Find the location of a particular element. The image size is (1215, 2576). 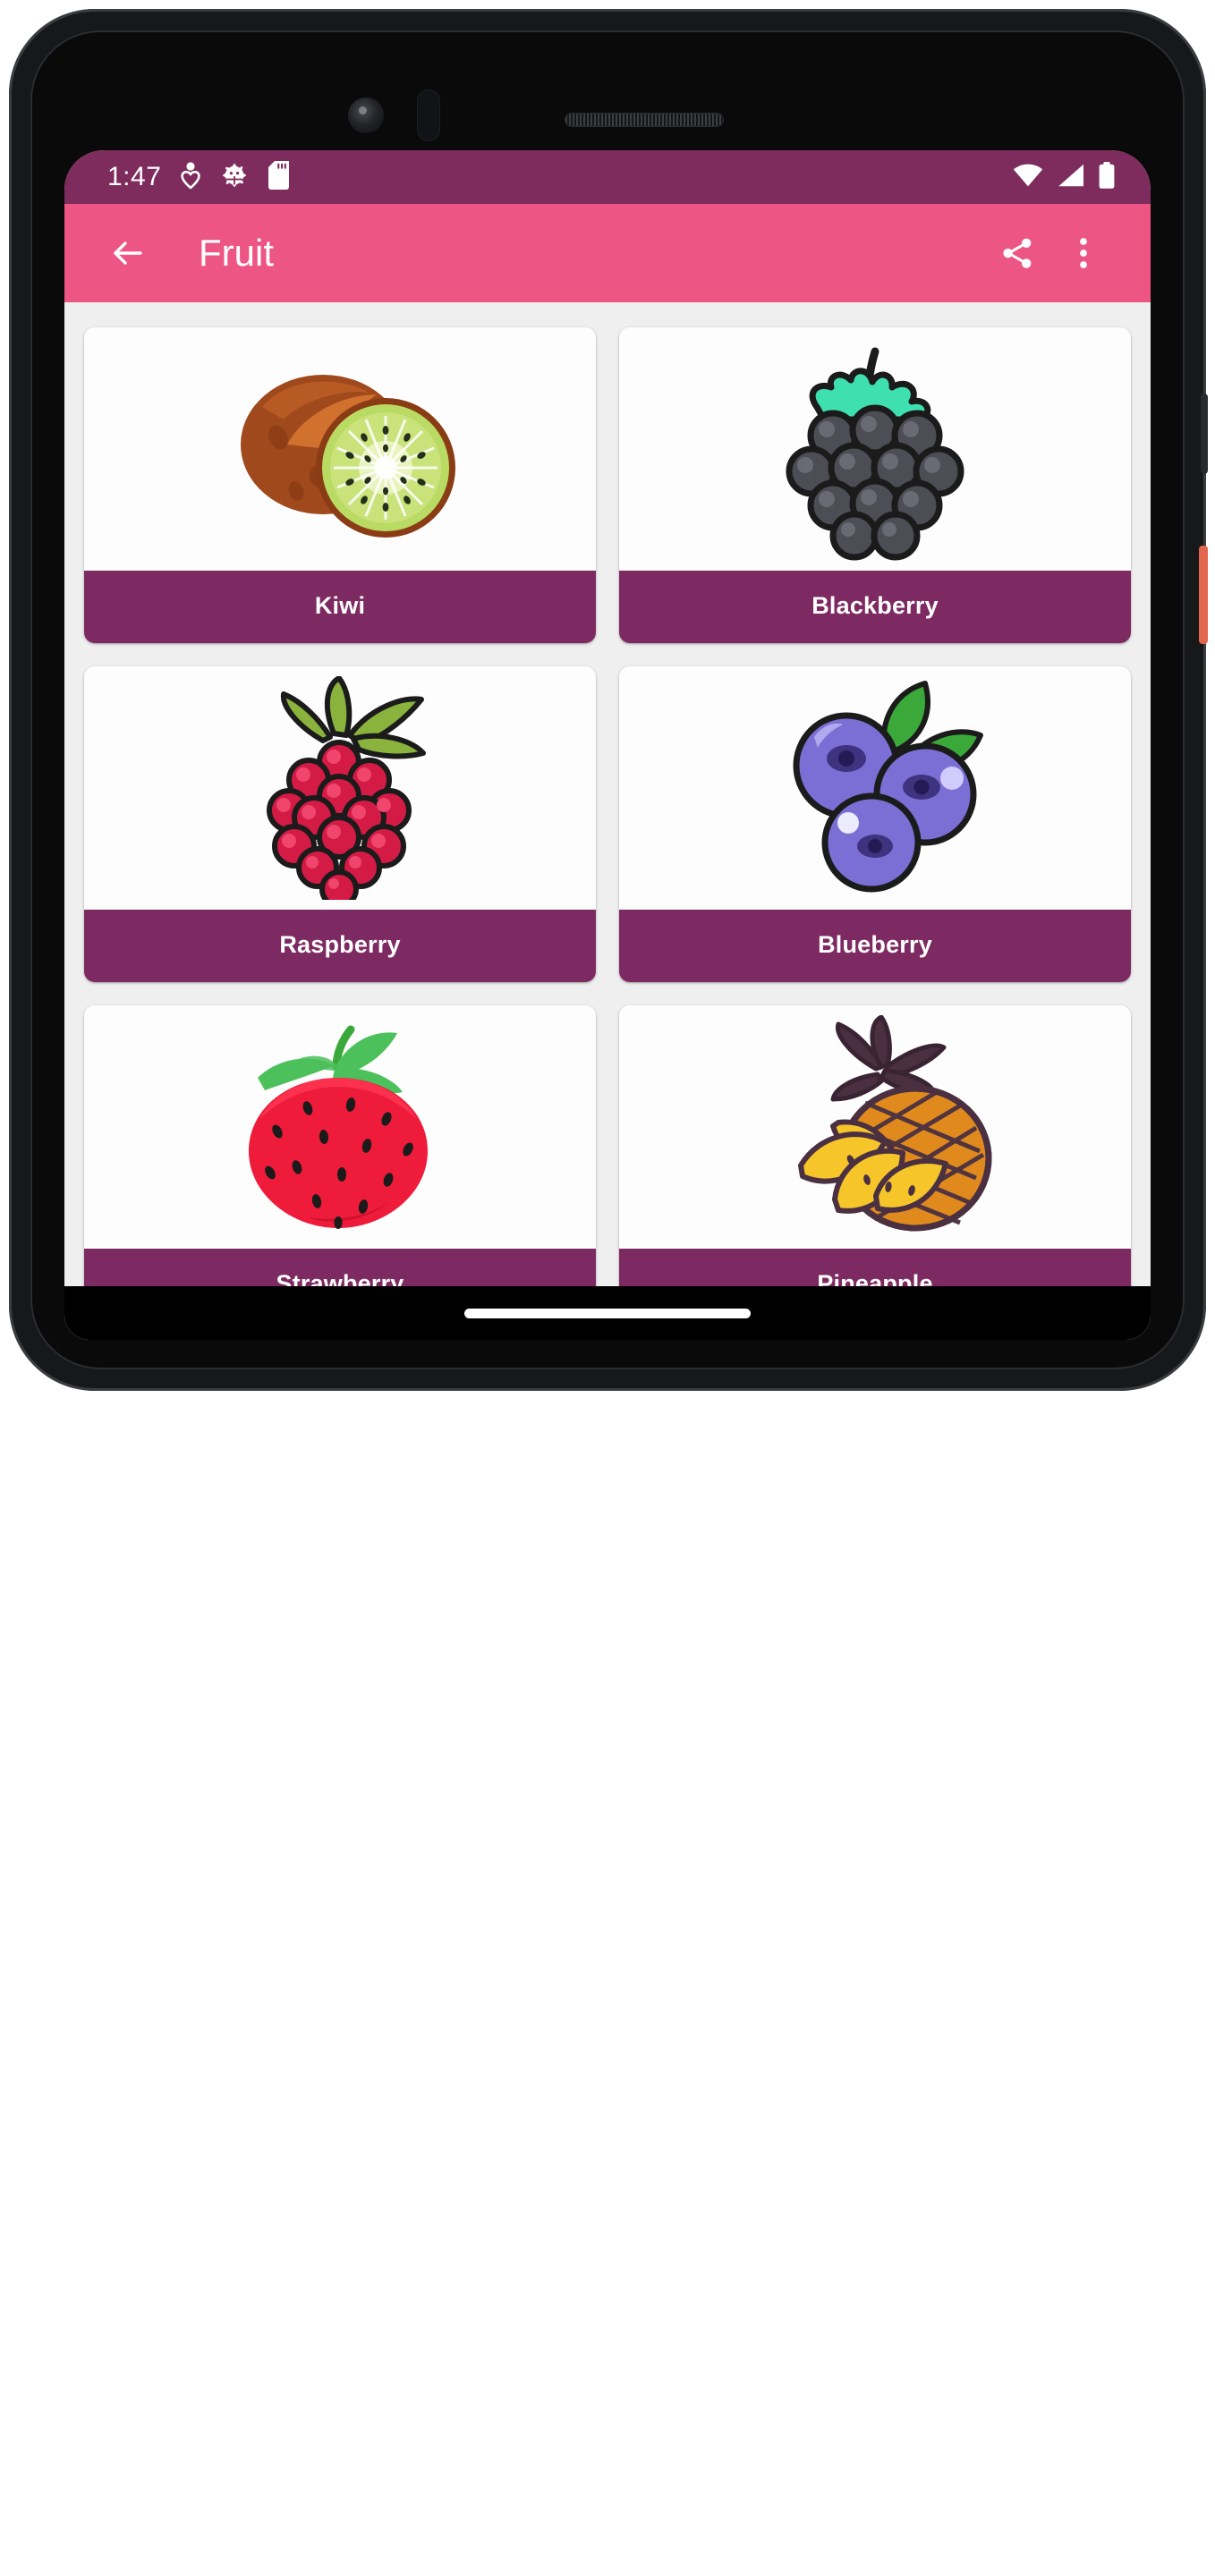

fruit-card-strawberry: Strawberry is located at coordinates (340, 1163).